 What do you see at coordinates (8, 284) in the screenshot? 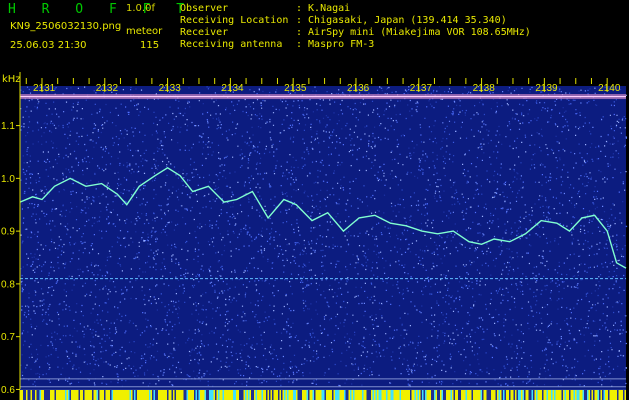
I see `y-tick-label: 0.8` at bounding box center [8, 284].